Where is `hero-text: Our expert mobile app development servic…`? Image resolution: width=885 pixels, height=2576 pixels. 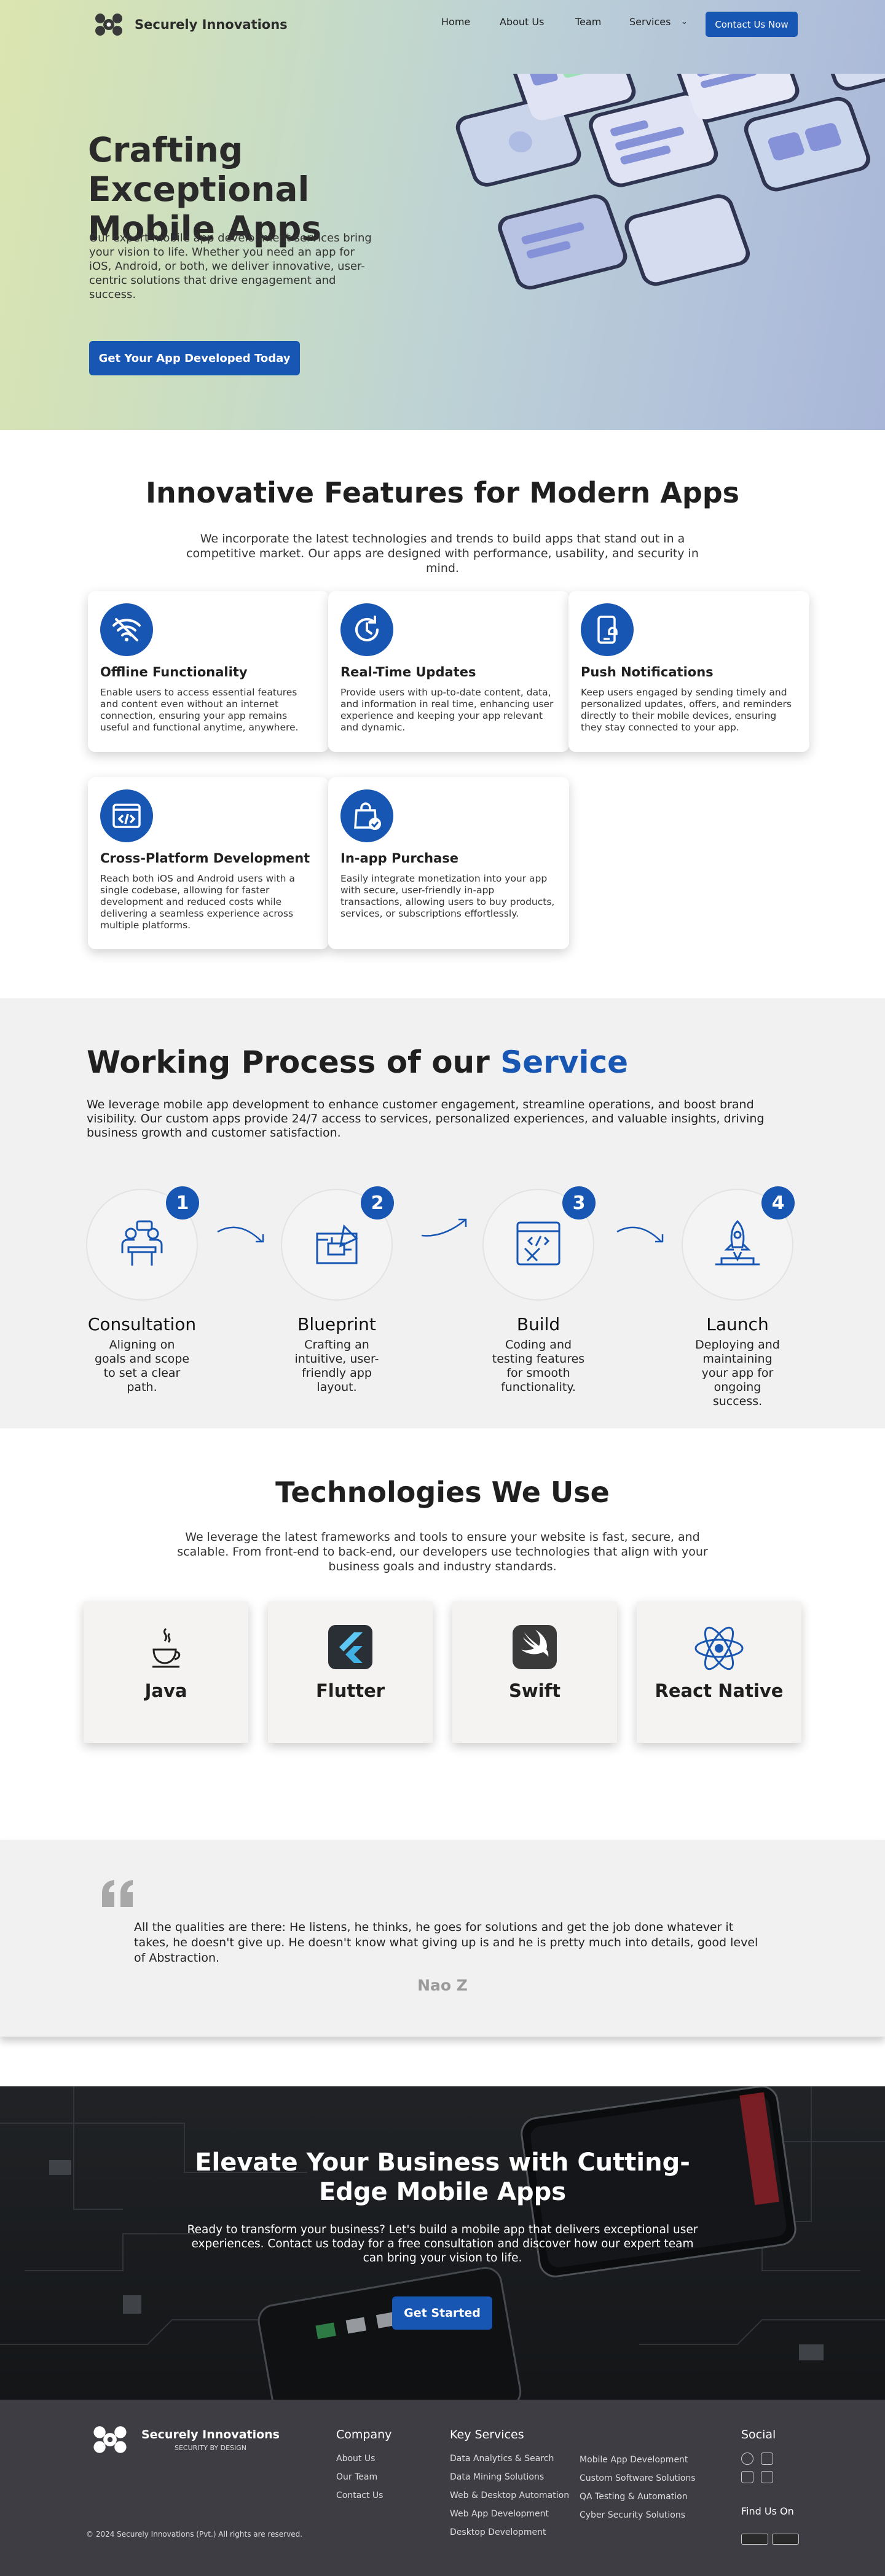 hero-text: Our expert mobile app development servic… is located at coordinates (231, 266).